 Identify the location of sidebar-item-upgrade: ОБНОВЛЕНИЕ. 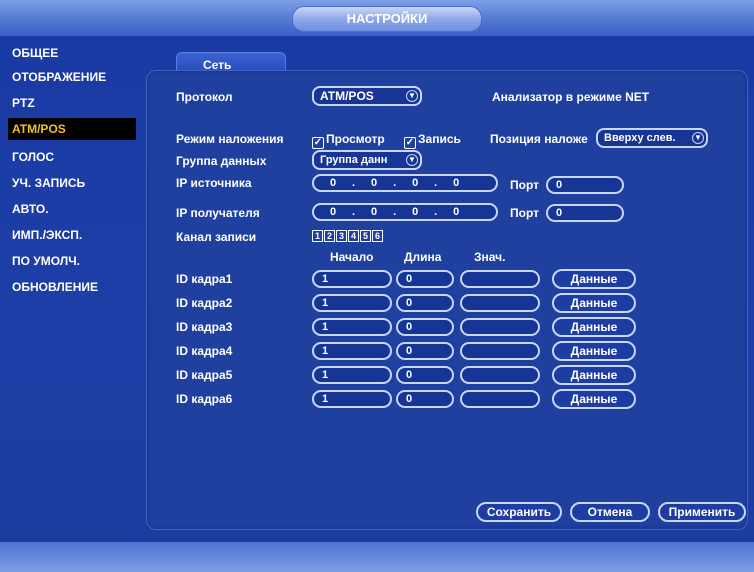
(72, 287).